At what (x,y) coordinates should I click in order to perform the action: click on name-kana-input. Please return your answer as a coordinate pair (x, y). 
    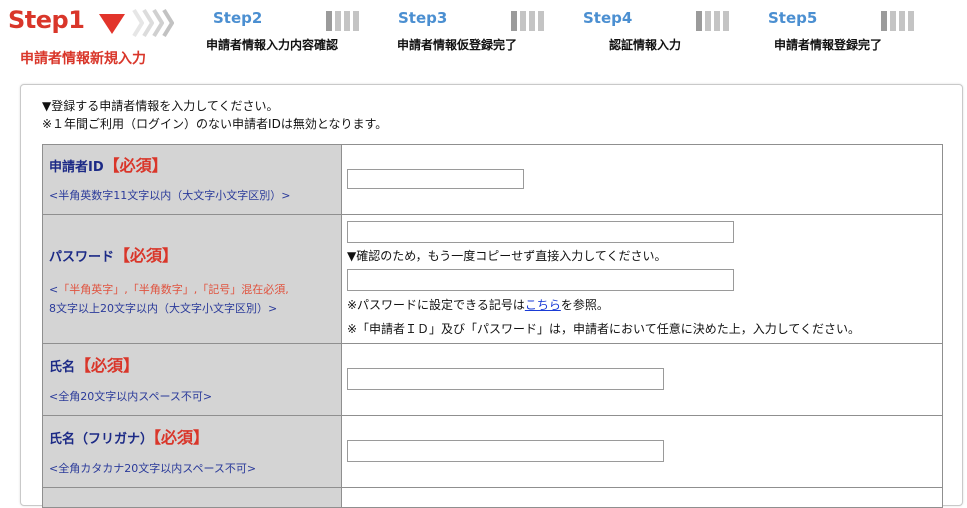
    Looking at the image, I should click on (505, 451).